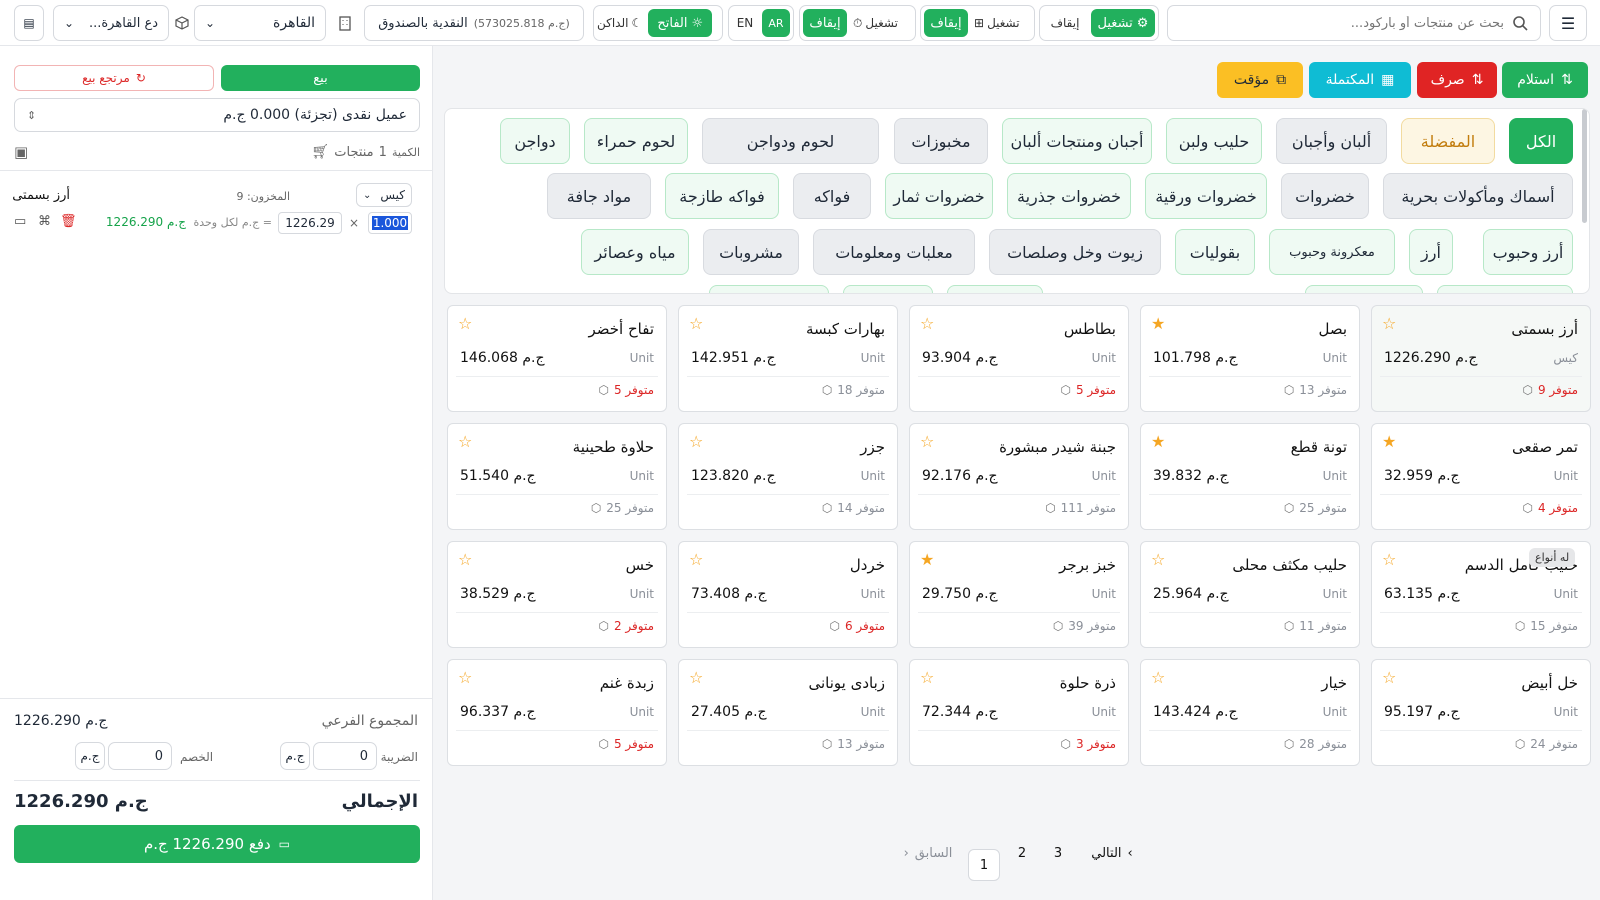  What do you see at coordinates (1481, 476) in the screenshot?
I see `product-card: تمر صقعى ★ Unit 32.959 ج.م ⬡ 4 متوفر` at bounding box center [1481, 476].